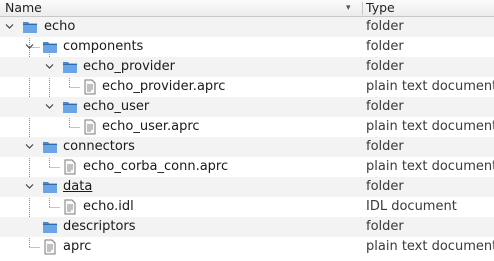 This screenshot has width=494, height=261. What do you see at coordinates (247, 187) in the screenshot?
I see `tree-row-data: data folder` at bounding box center [247, 187].